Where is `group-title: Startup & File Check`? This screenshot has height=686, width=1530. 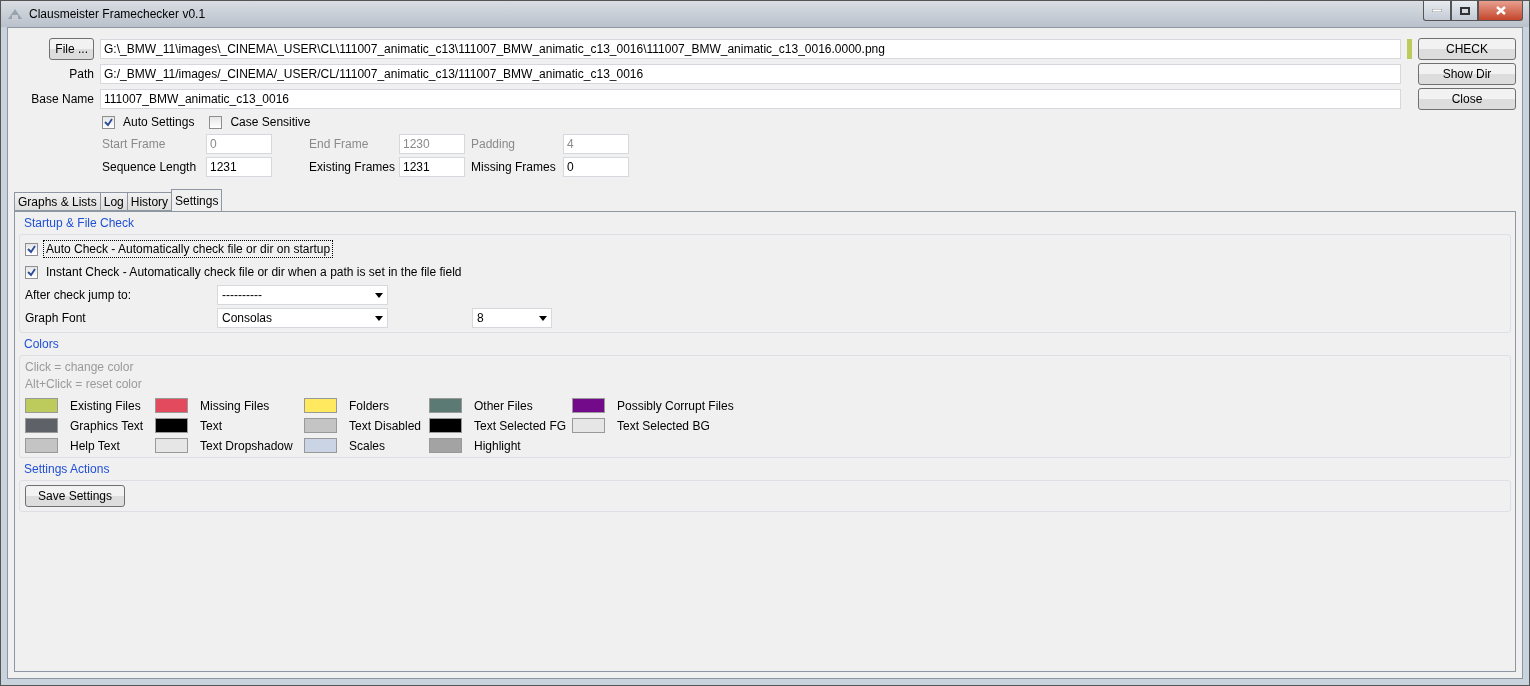 group-title: Startup & File Check is located at coordinates (80, 223).